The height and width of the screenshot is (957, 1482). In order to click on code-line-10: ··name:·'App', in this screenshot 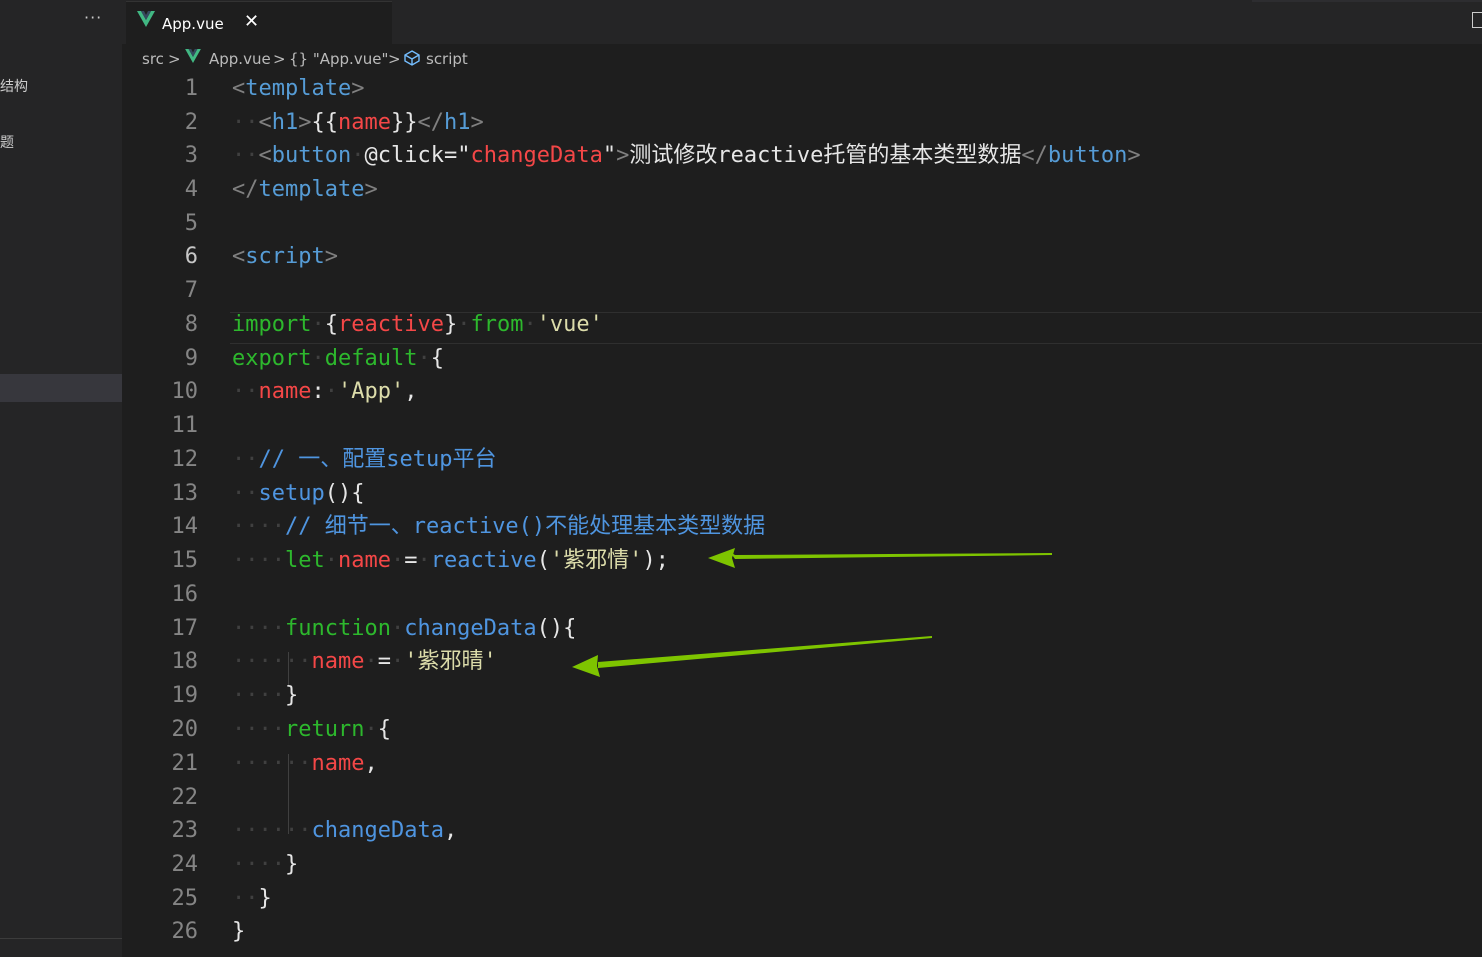, I will do `click(325, 391)`.